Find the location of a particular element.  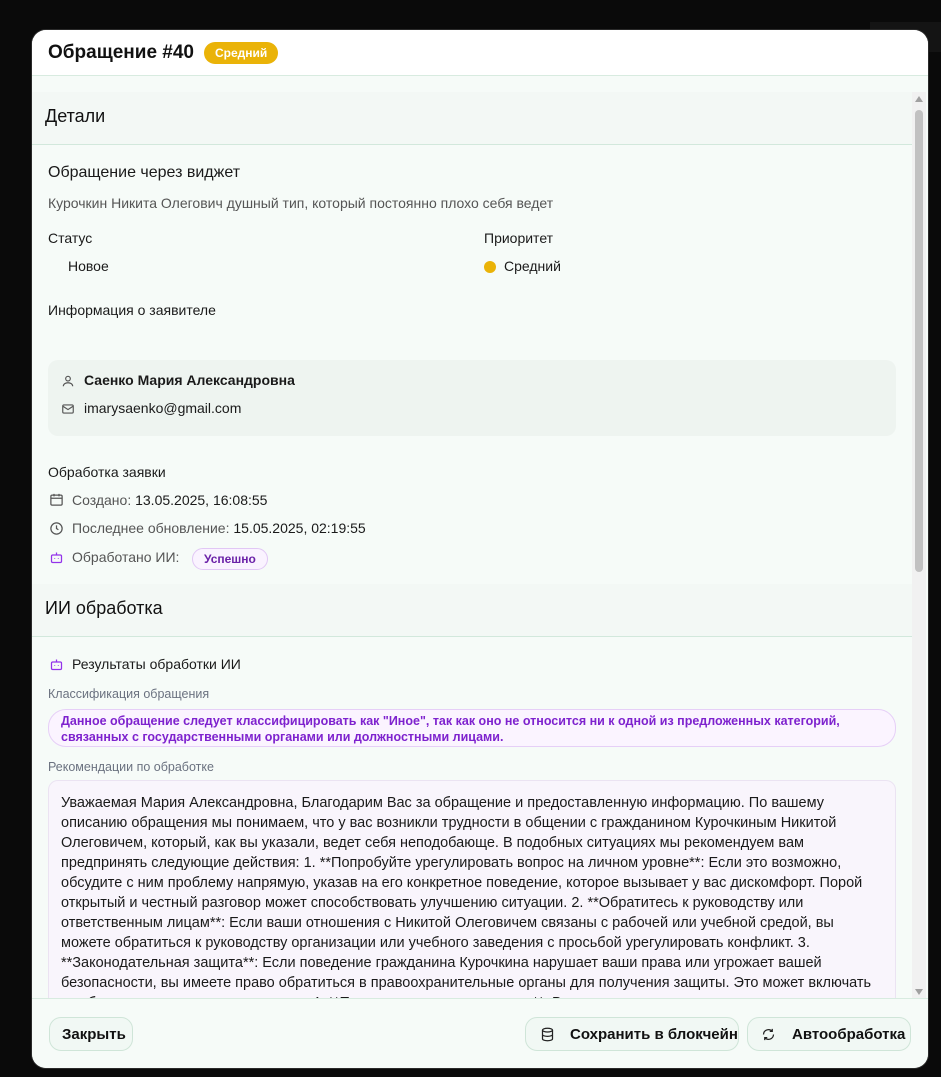

recommendations-label: Рекомендации по обработке is located at coordinates (131, 767).